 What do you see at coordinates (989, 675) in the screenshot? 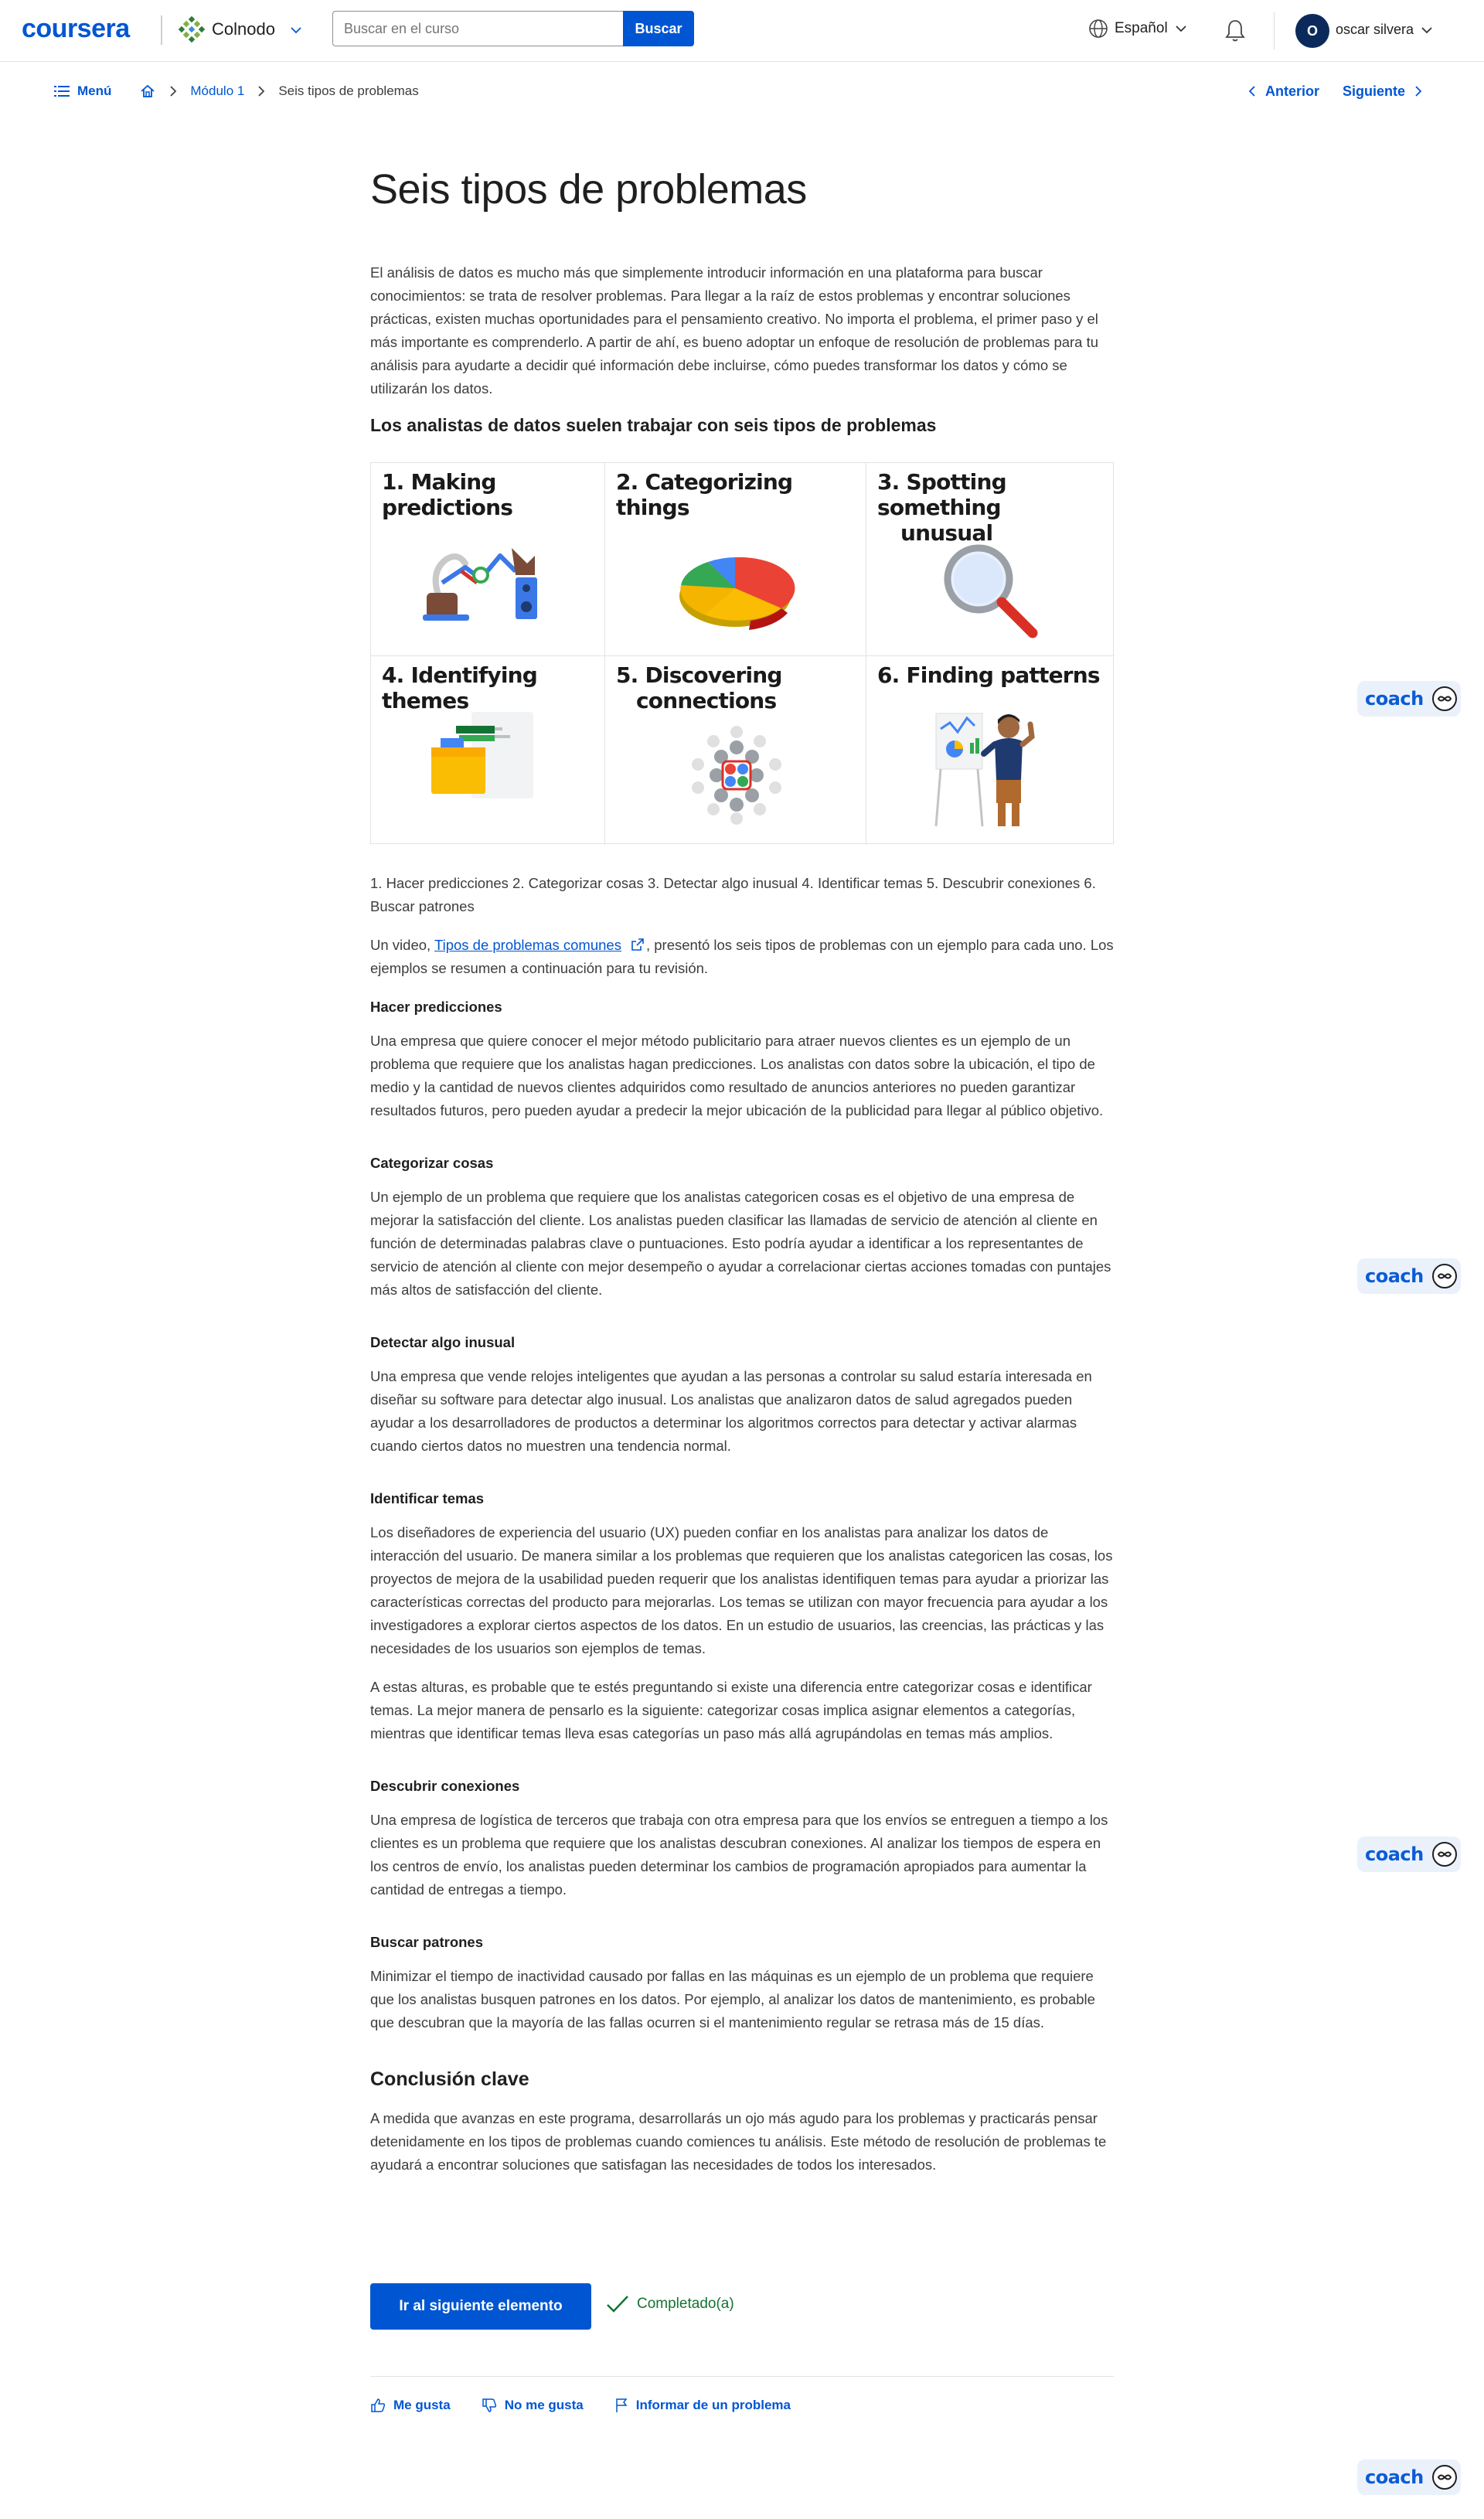
I see `grid-cell-title: 6. Finding patterns` at bounding box center [989, 675].